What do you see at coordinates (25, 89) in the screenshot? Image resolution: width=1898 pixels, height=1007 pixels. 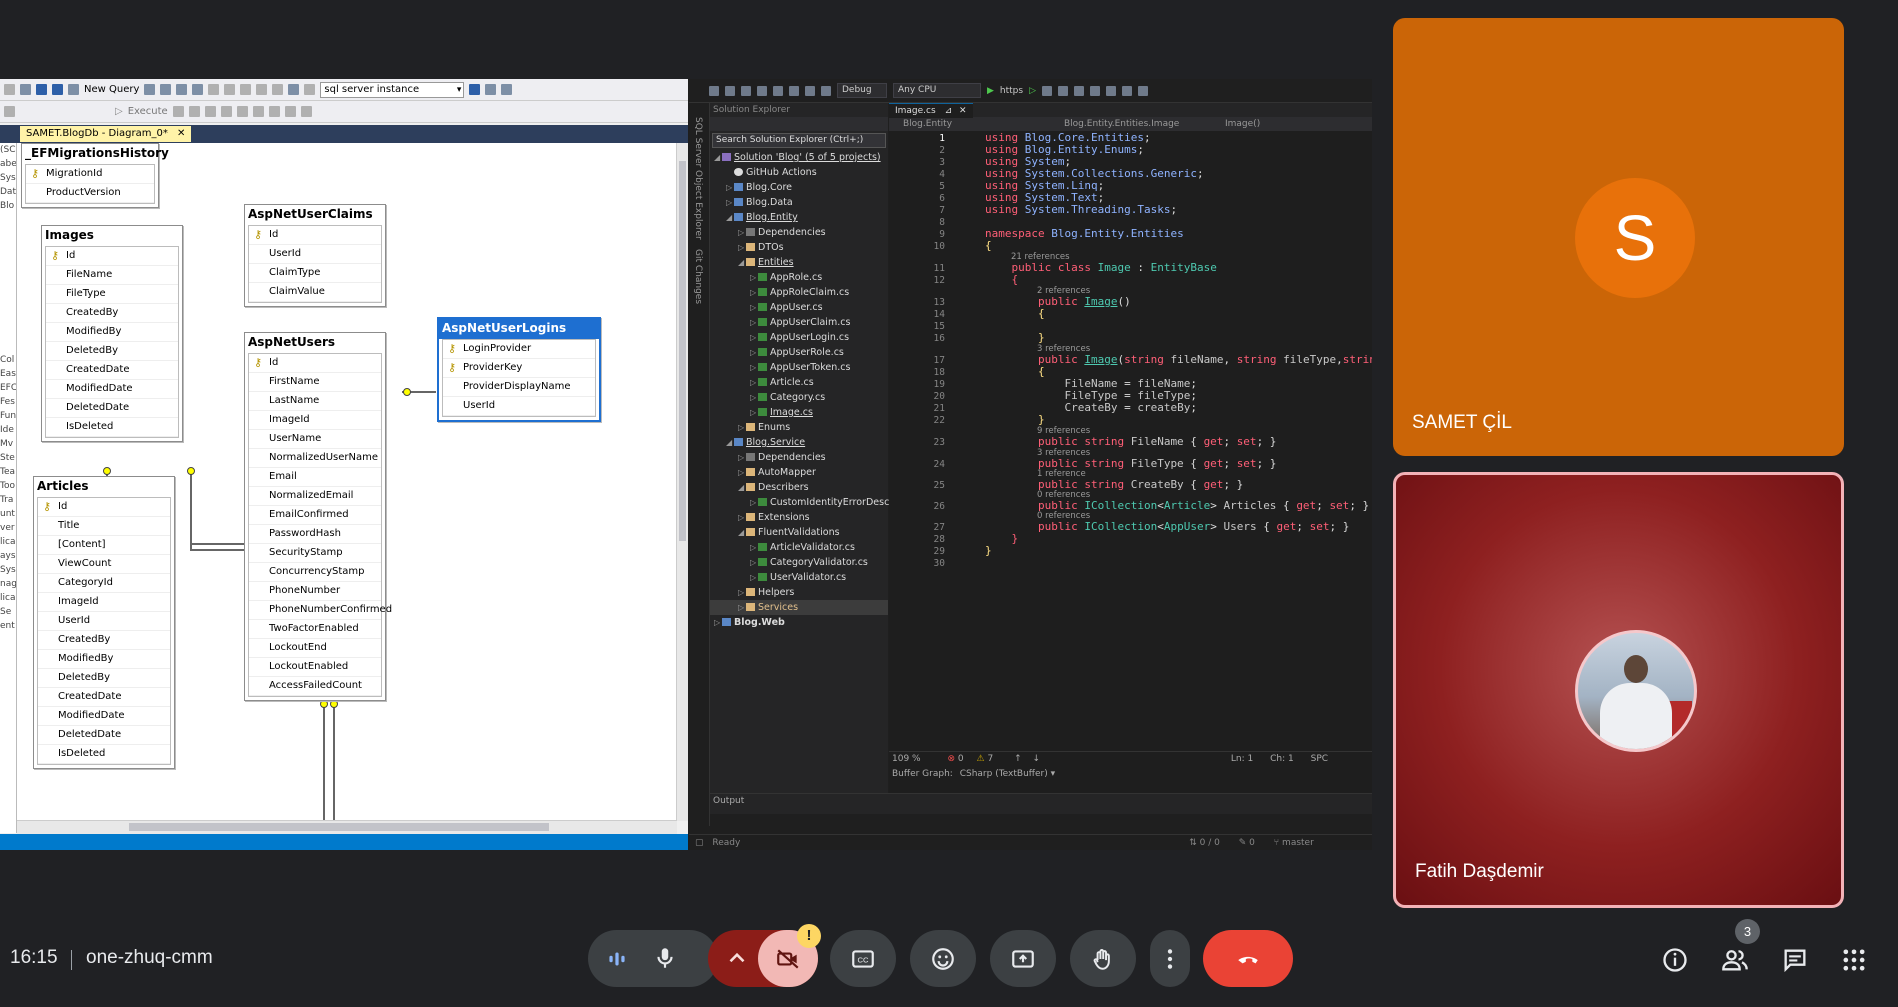 I see `back-icon` at bounding box center [25, 89].